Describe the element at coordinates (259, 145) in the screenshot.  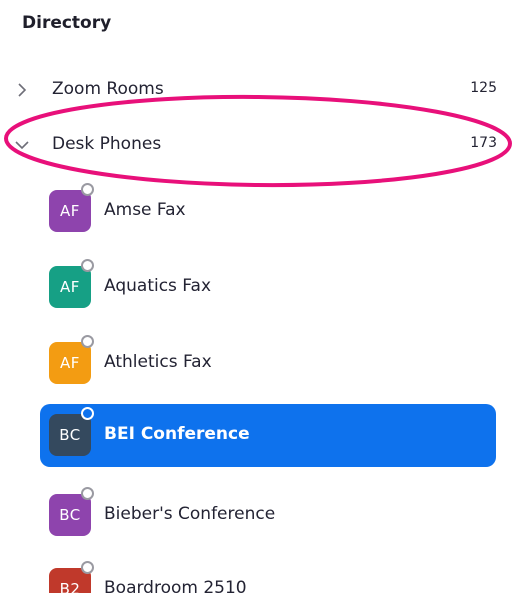
I see `group-desk-phones: Desk Phones 173` at that location.